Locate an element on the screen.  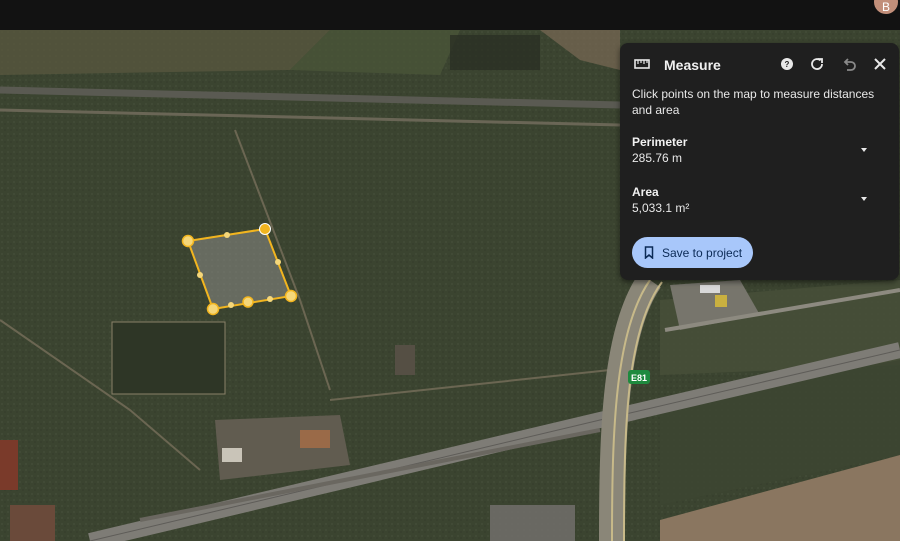
save-button-label: Save to project is located at coordinates (702, 253).